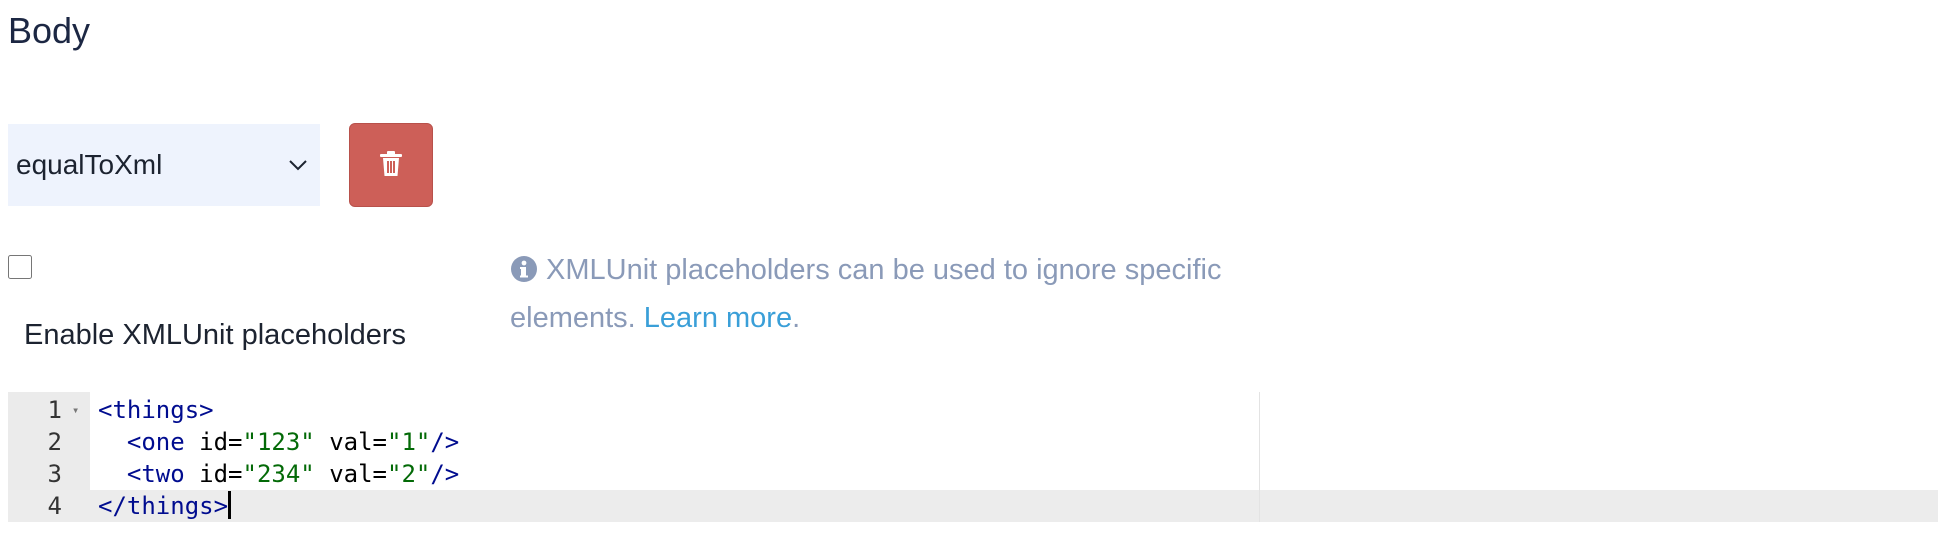 This screenshot has width=1946, height=534. Describe the element at coordinates (49, 30) in the screenshot. I see `section-title: Body` at that location.